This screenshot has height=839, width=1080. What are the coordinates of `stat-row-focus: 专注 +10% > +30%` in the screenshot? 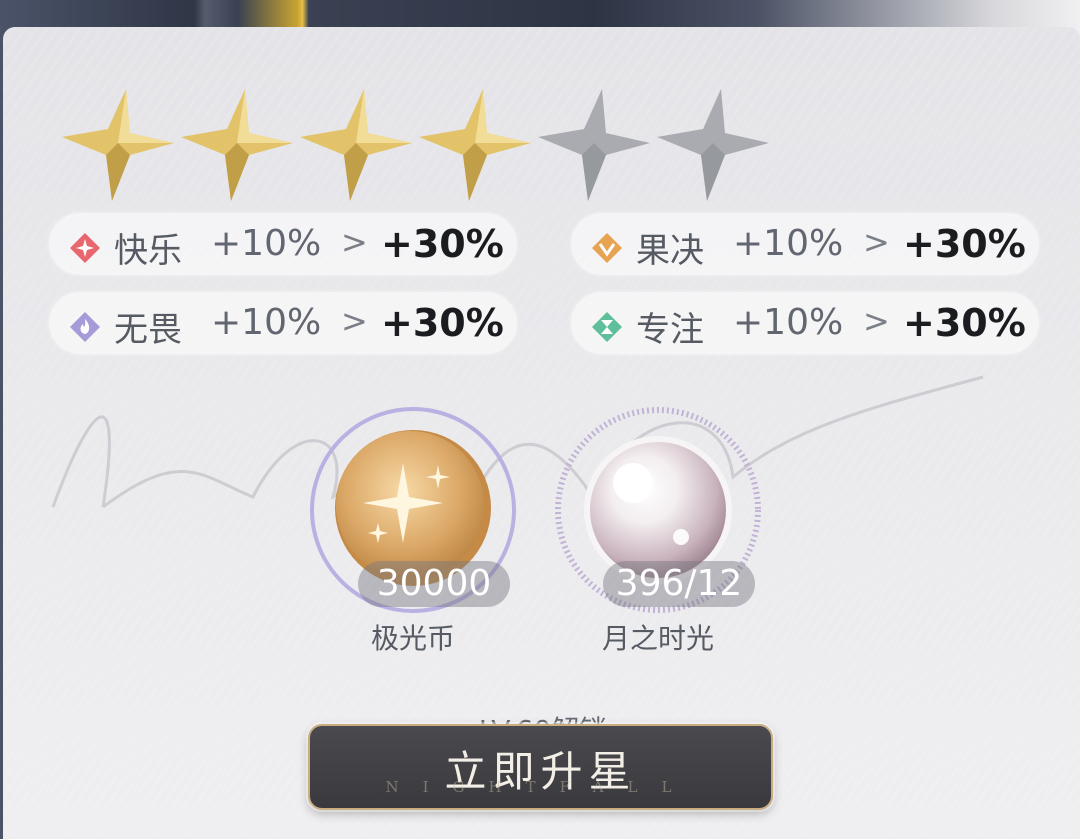 It's located at (805, 323).